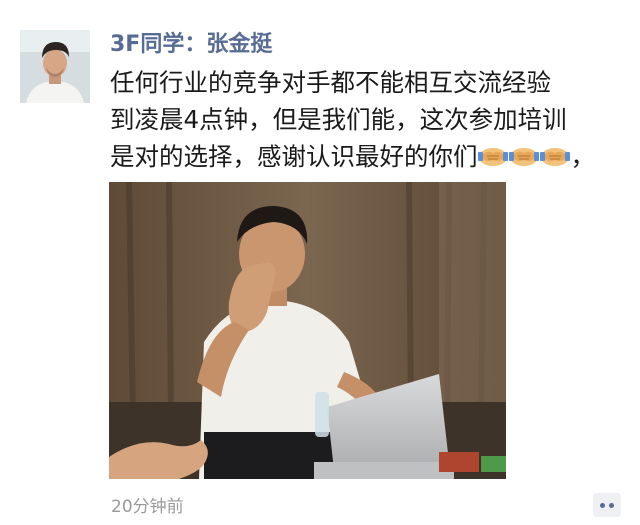  What do you see at coordinates (191, 45) in the screenshot?
I see `author-name: 3F同学：张金挺` at bounding box center [191, 45].